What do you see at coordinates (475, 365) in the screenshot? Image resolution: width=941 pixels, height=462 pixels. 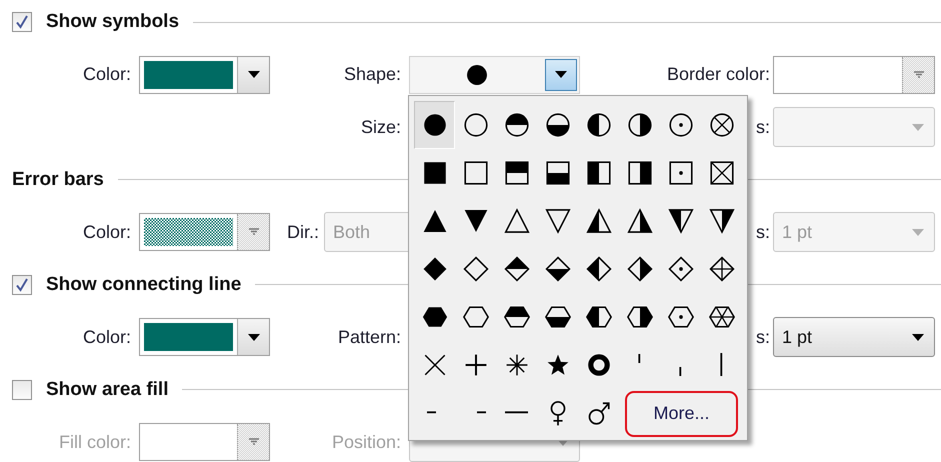 I see `plus-icon` at bounding box center [475, 365].